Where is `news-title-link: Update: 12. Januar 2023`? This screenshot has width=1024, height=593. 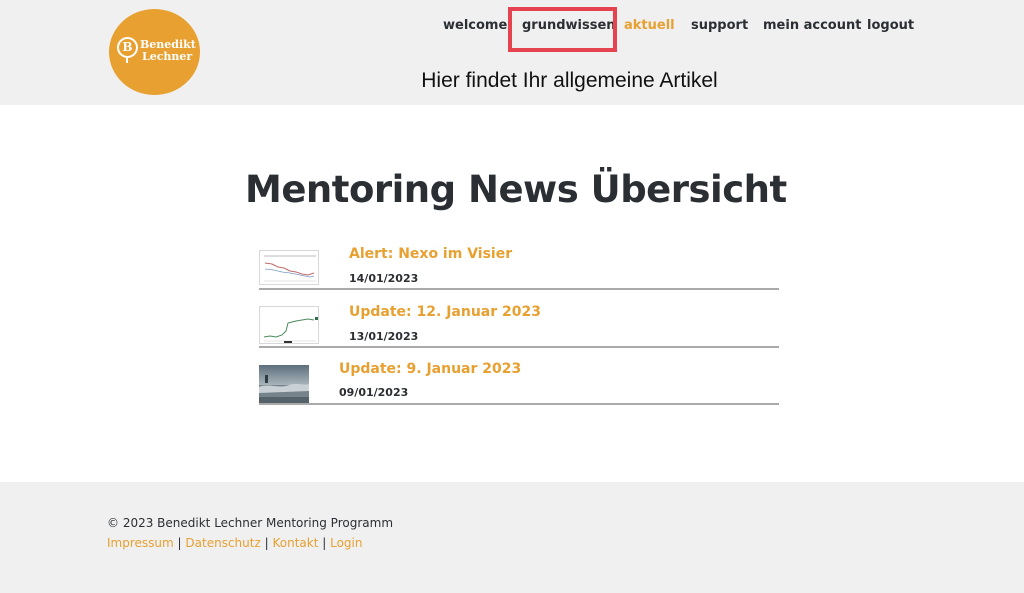
news-title-link: Update: 12. Januar 2023 is located at coordinates (445, 312).